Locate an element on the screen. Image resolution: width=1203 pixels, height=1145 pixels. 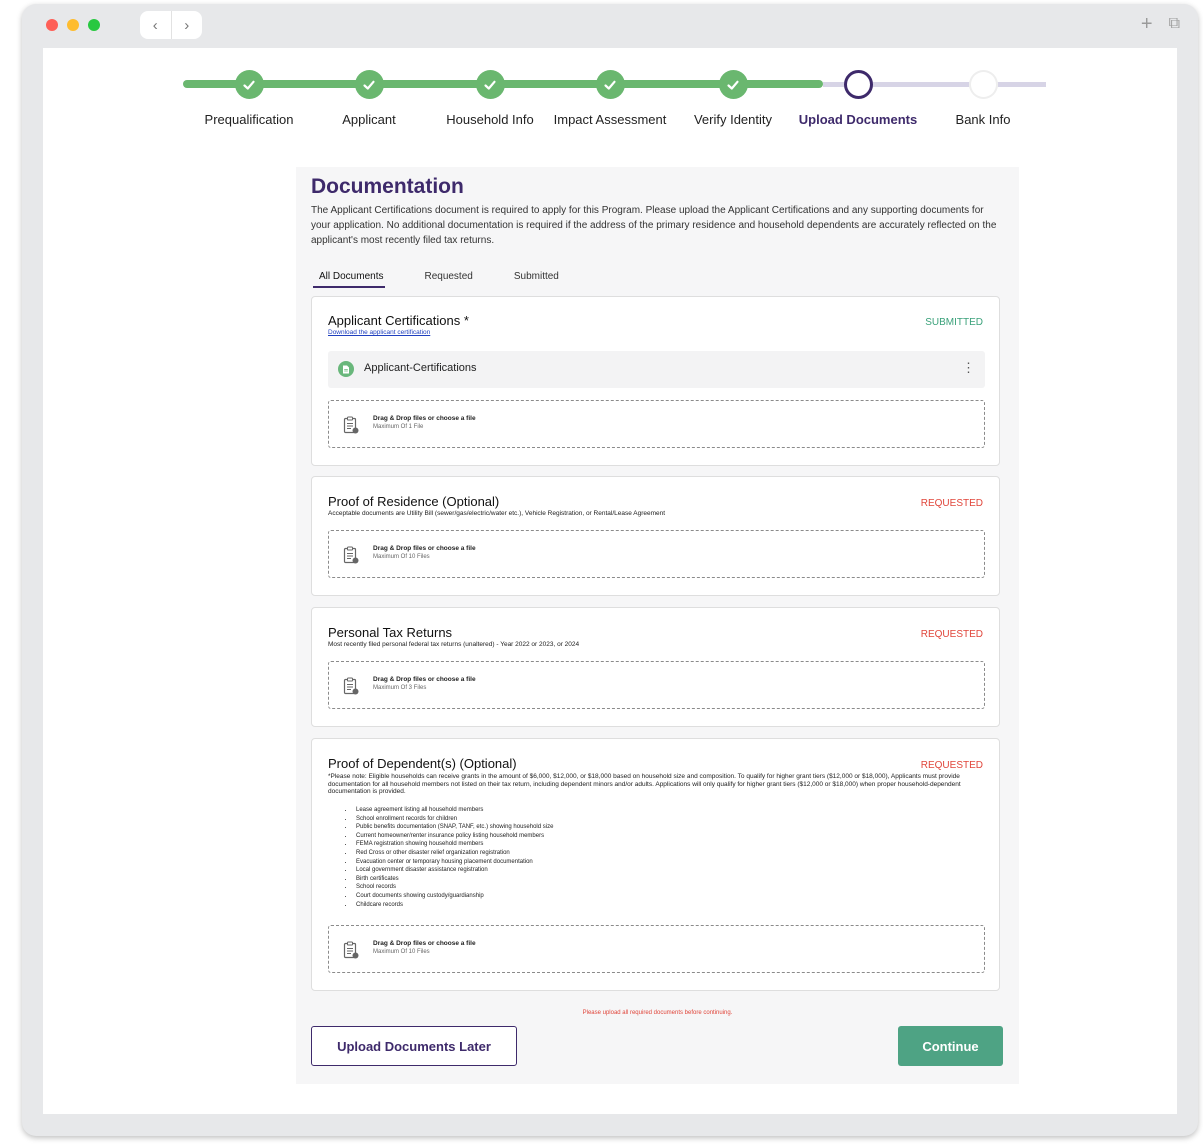
history-nav: ‹ › is located at coordinates (171, 25).